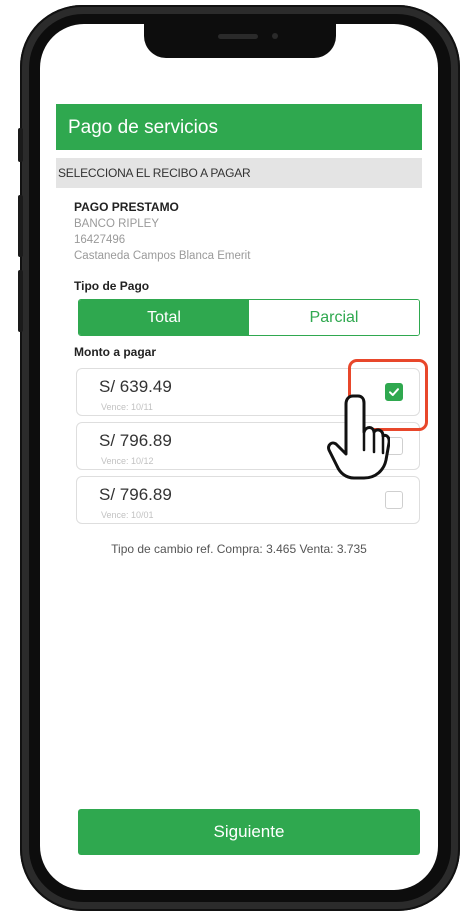  What do you see at coordinates (100, 240) in the screenshot?
I see `receipt-code: 16427496` at bounding box center [100, 240].